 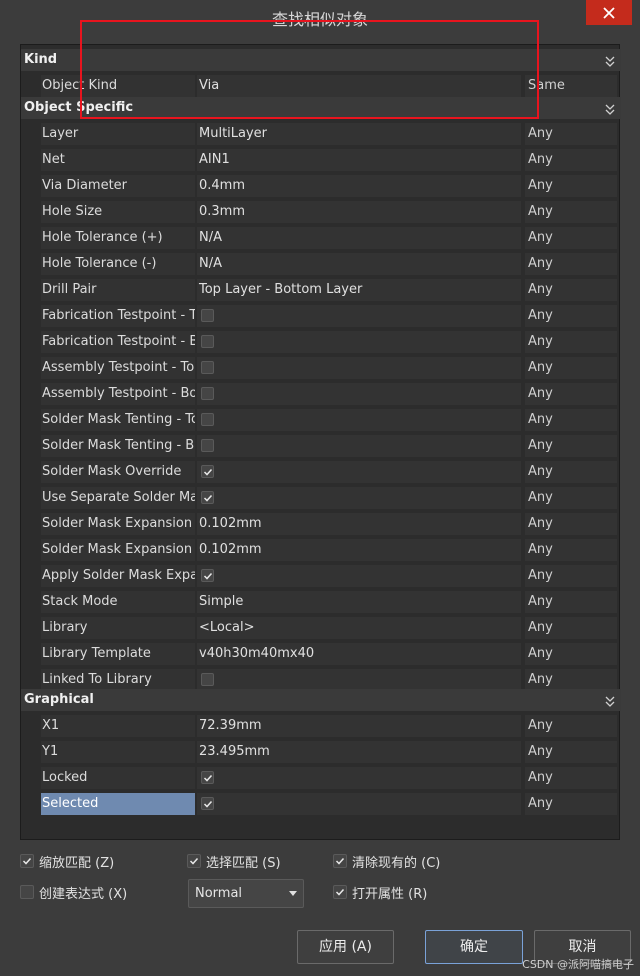 I want to click on open-properties-option: 打开属性 (R), so click(x=380, y=892).